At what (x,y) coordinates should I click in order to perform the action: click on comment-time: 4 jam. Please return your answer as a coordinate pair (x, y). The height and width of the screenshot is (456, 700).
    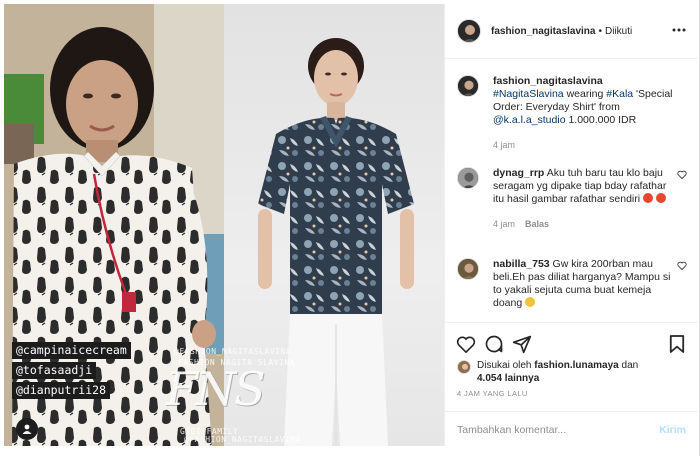
    Looking at the image, I should click on (504, 224).